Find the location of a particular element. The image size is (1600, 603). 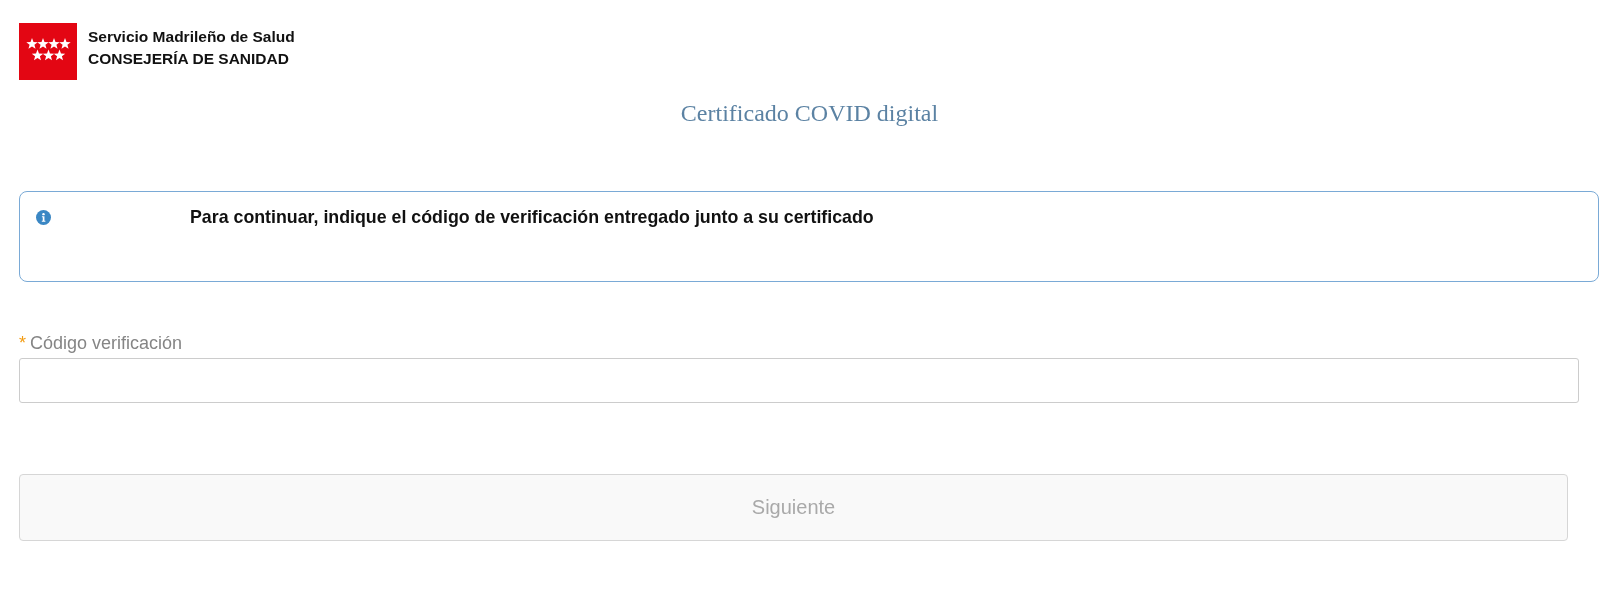

required-asterisk: * is located at coordinates (22, 343).